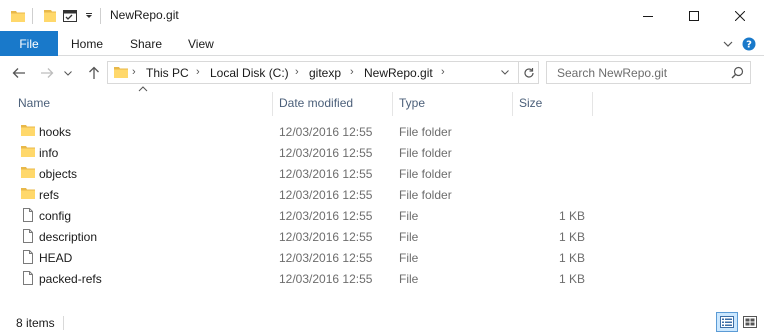 Image resolution: width=764 pixels, height=334 pixels. I want to click on forward-arrow-icon, so click(47, 73).